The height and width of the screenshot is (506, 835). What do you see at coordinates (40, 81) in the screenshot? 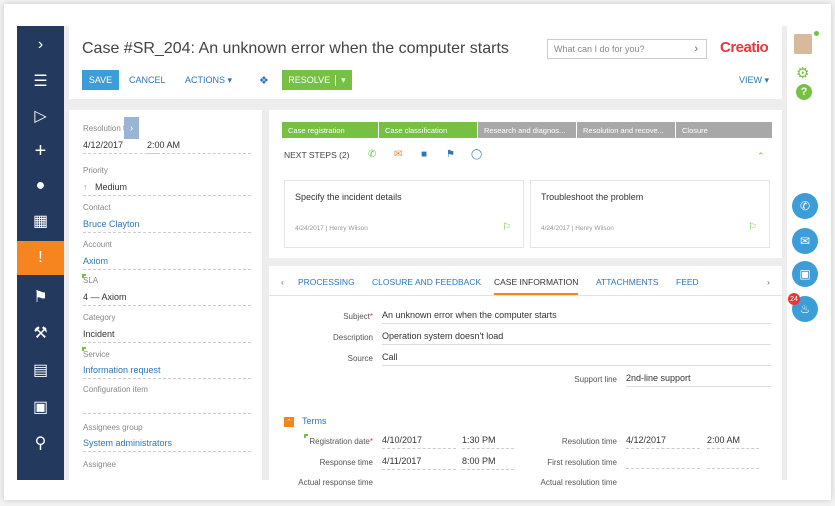
I see `menu-icon: ☰` at bounding box center [40, 81].